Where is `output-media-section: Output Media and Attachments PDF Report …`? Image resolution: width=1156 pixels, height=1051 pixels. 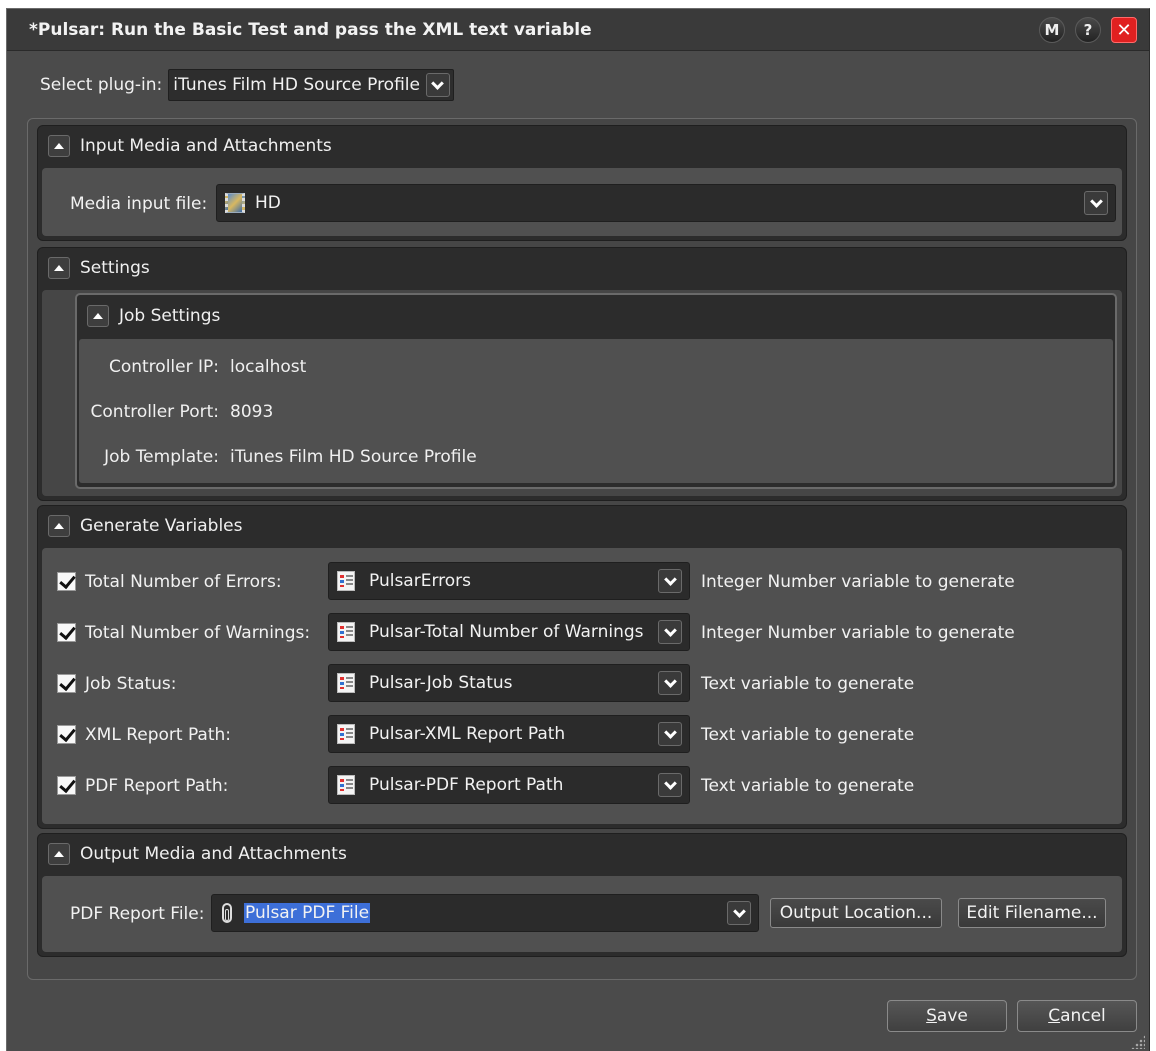
output-media-section: Output Media and Attachments PDF Report … is located at coordinates (582, 895).